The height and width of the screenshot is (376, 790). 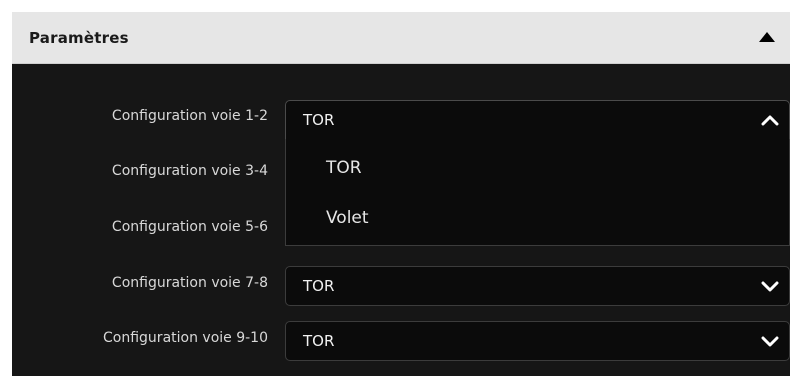 I want to click on select-value-1-2: TOR, so click(x=319, y=120).